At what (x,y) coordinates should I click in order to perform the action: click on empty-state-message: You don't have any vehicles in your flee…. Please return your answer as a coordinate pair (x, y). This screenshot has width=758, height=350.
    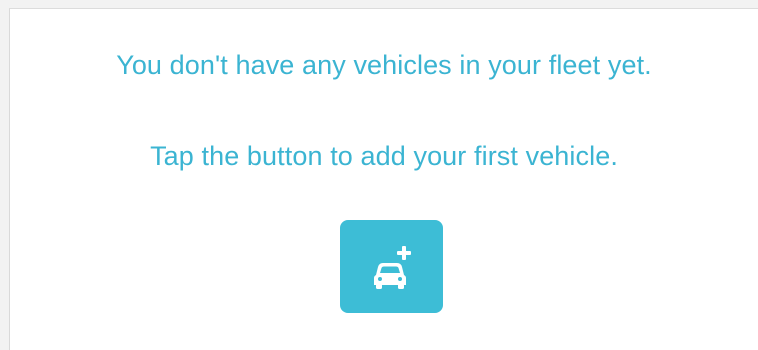
    Looking at the image, I should click on (384, 65).